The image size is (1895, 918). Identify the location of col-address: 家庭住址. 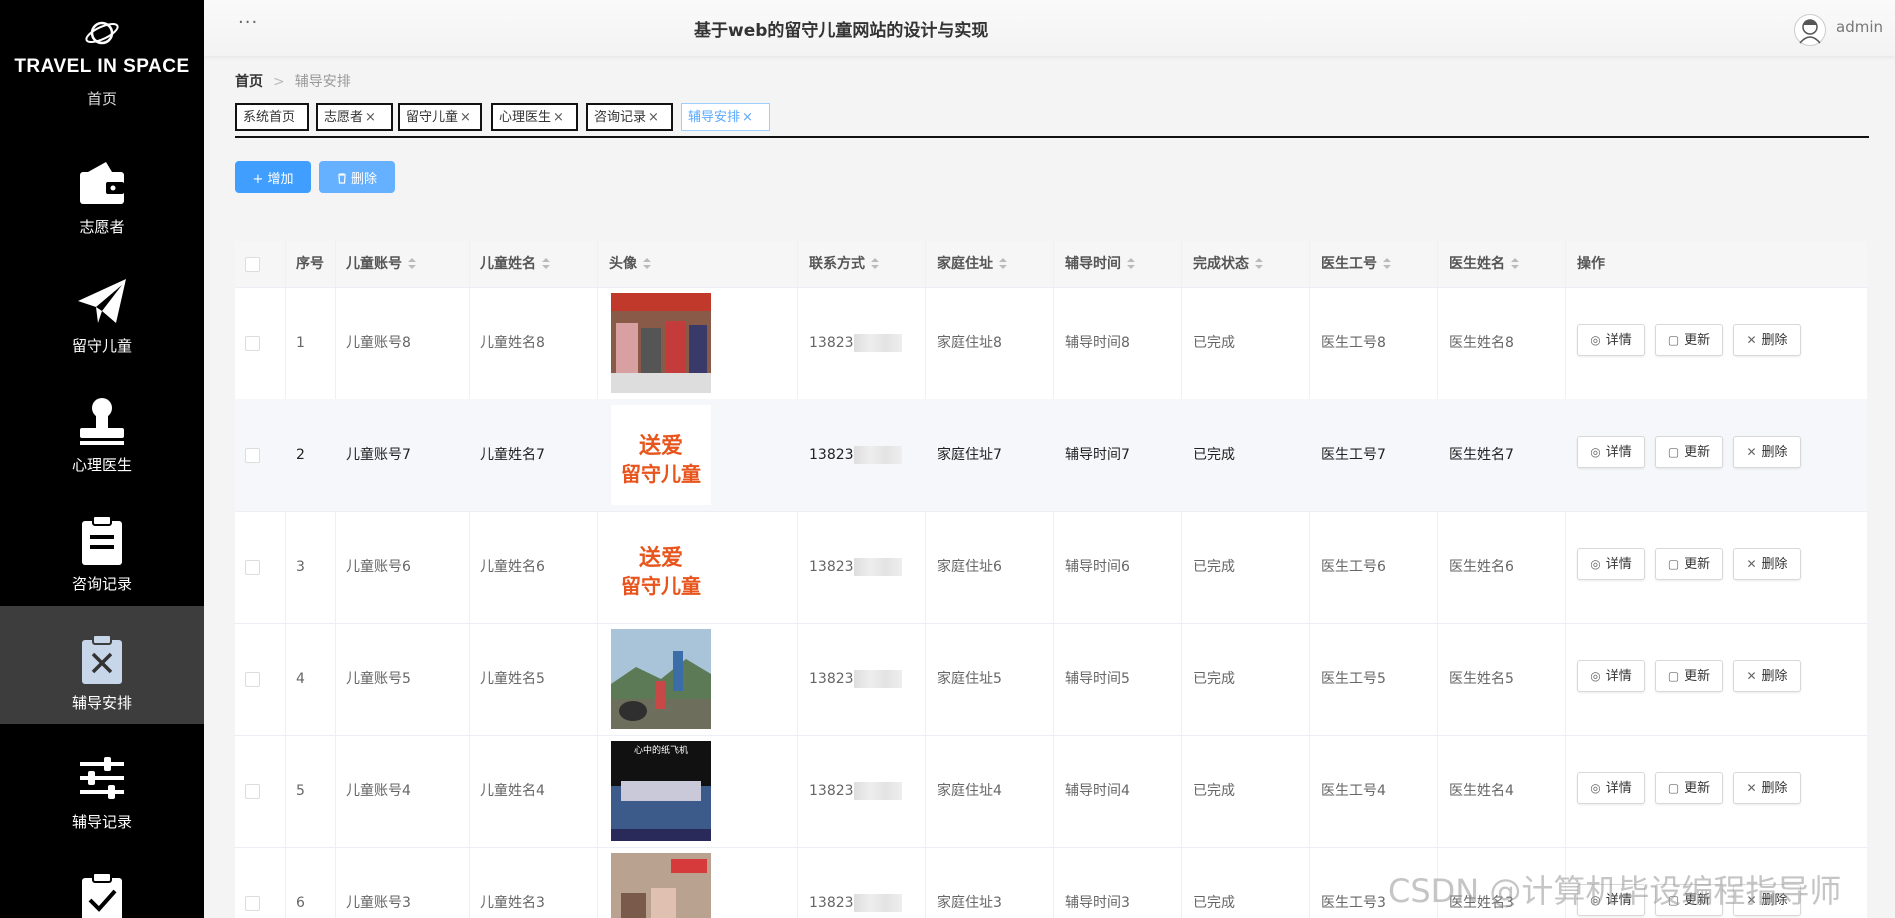
(972, 264).